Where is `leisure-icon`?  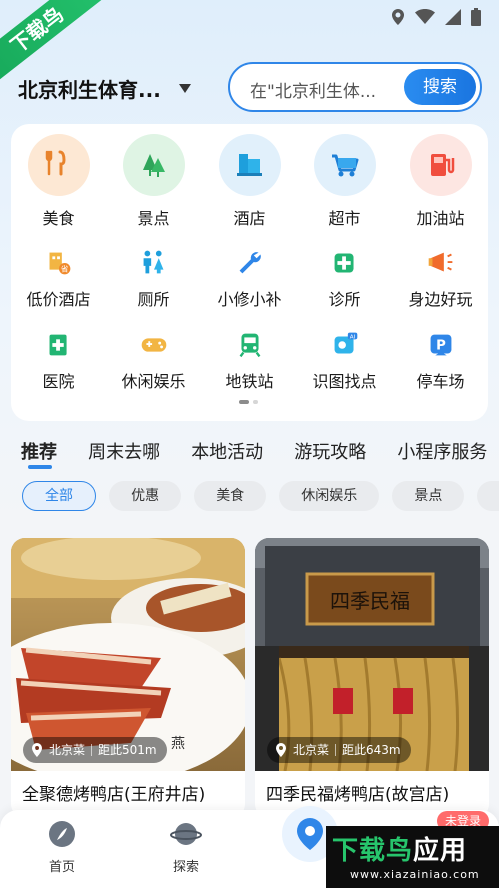 leisure-icon is located at coordinates (154, 345).